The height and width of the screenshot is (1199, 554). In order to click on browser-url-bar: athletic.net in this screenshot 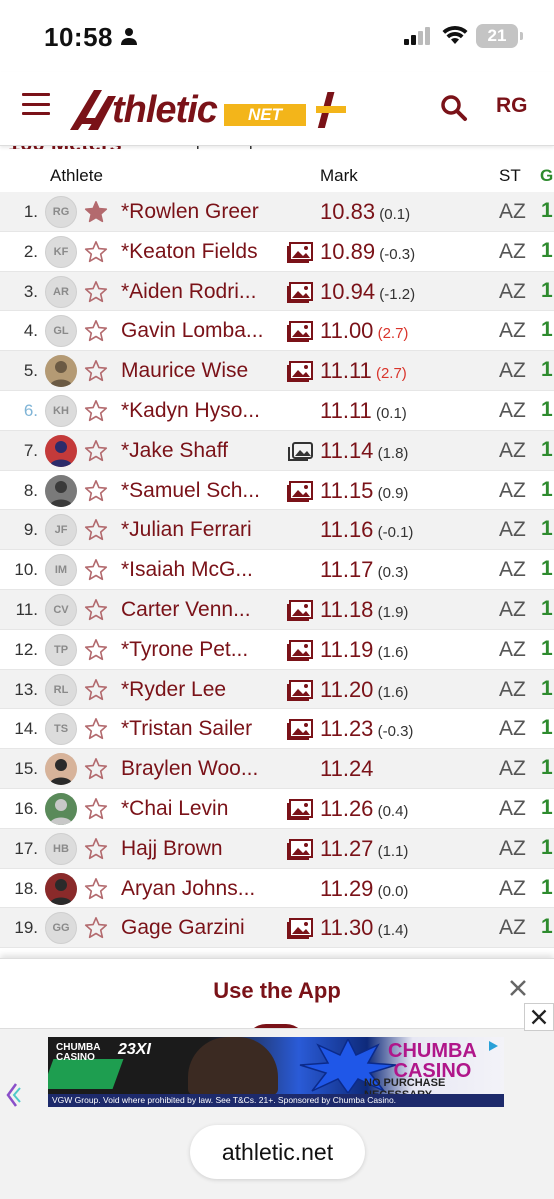, I will do `click(277, 1152)`.